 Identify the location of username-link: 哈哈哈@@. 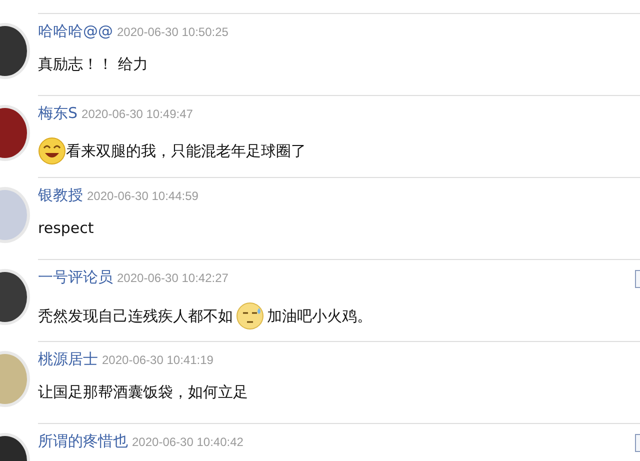
(75, 31).